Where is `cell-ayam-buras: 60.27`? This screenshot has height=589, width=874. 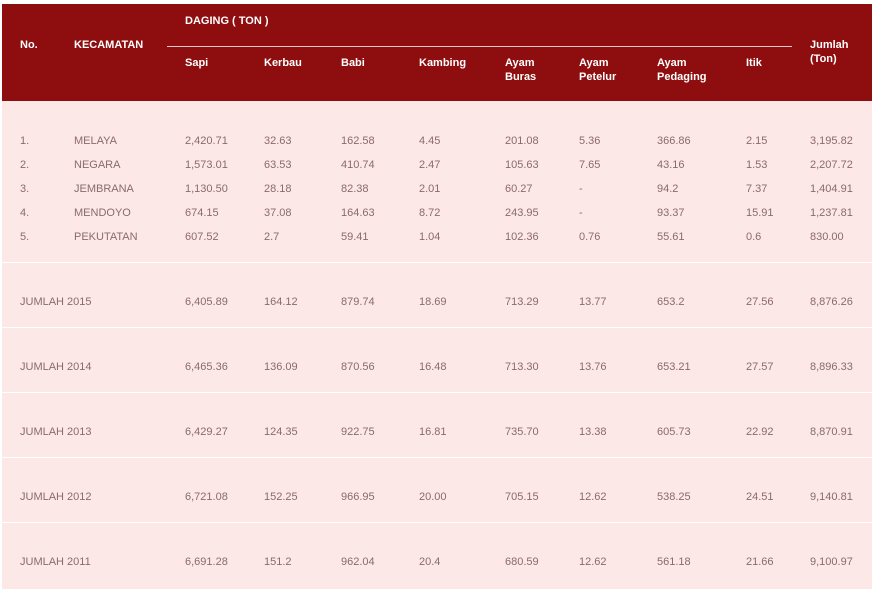
cell-ayam-buras: 60.27 is located at coordinates (519, 189).